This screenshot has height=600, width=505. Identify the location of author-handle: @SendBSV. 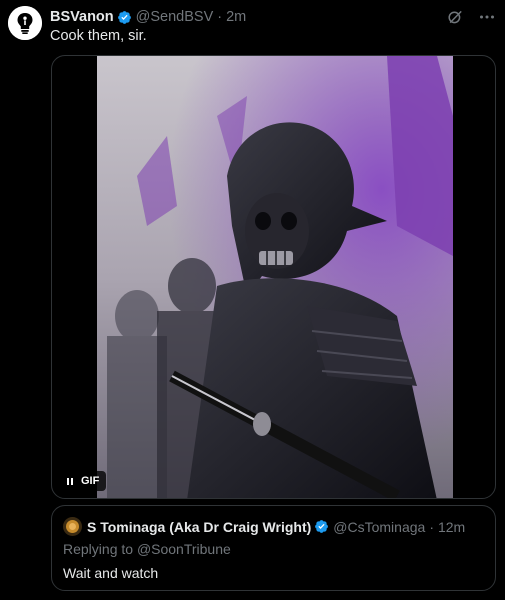
(175, 17).